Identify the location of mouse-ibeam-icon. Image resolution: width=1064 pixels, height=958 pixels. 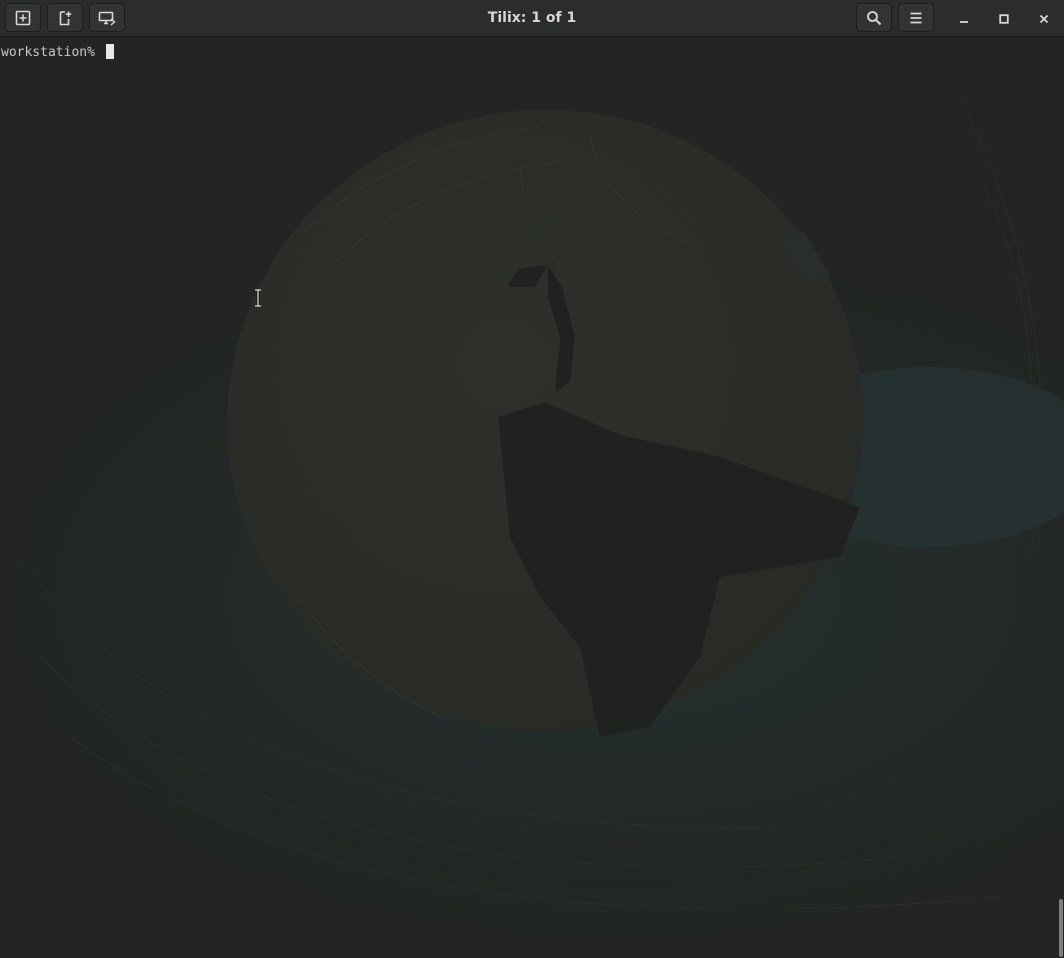
(258, 299).